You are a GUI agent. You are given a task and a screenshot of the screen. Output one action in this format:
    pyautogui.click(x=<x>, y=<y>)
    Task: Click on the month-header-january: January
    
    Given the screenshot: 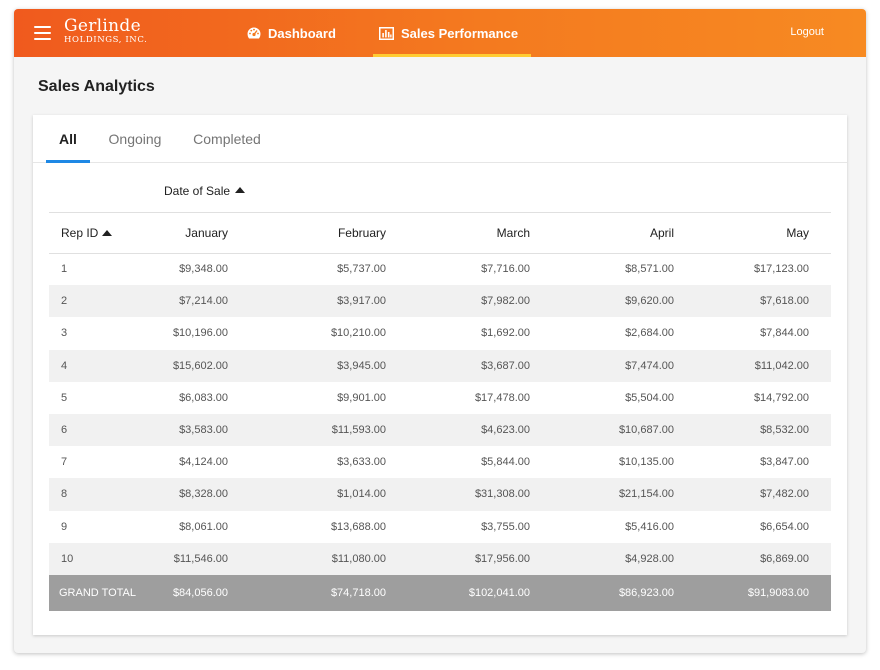 What is the action you would take?
    pyautogui.click(x=197, y=233)
    